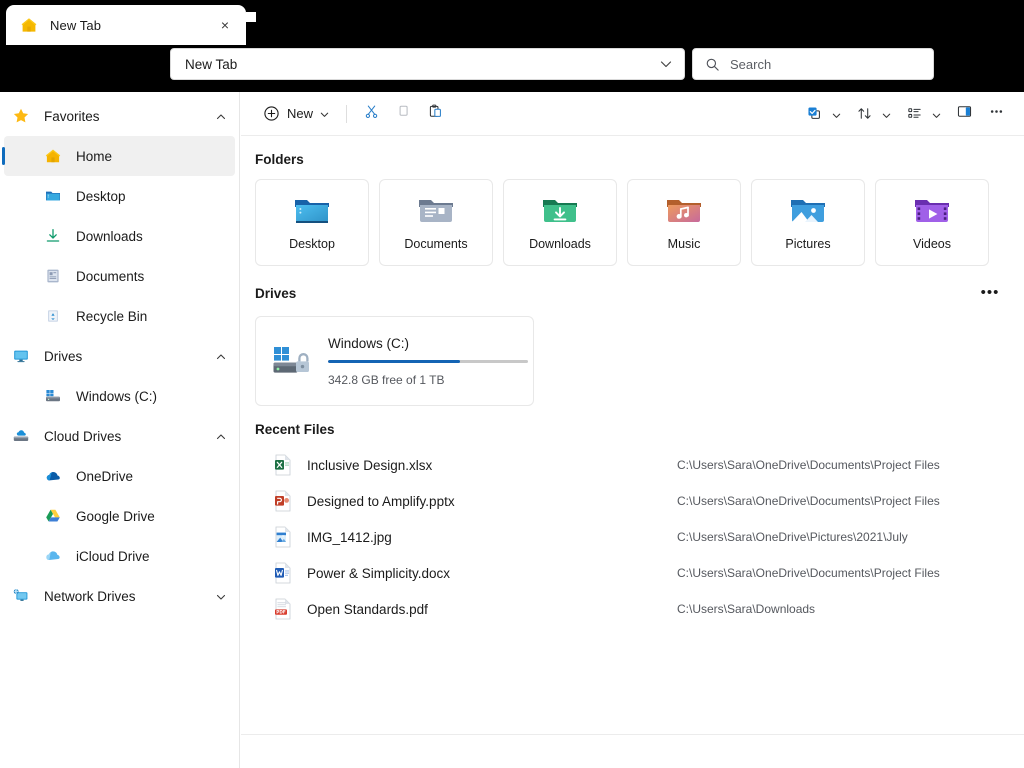 This screenshot has height=768, width=1024. I want to click on command-toolbar: New, so click(632, 114).